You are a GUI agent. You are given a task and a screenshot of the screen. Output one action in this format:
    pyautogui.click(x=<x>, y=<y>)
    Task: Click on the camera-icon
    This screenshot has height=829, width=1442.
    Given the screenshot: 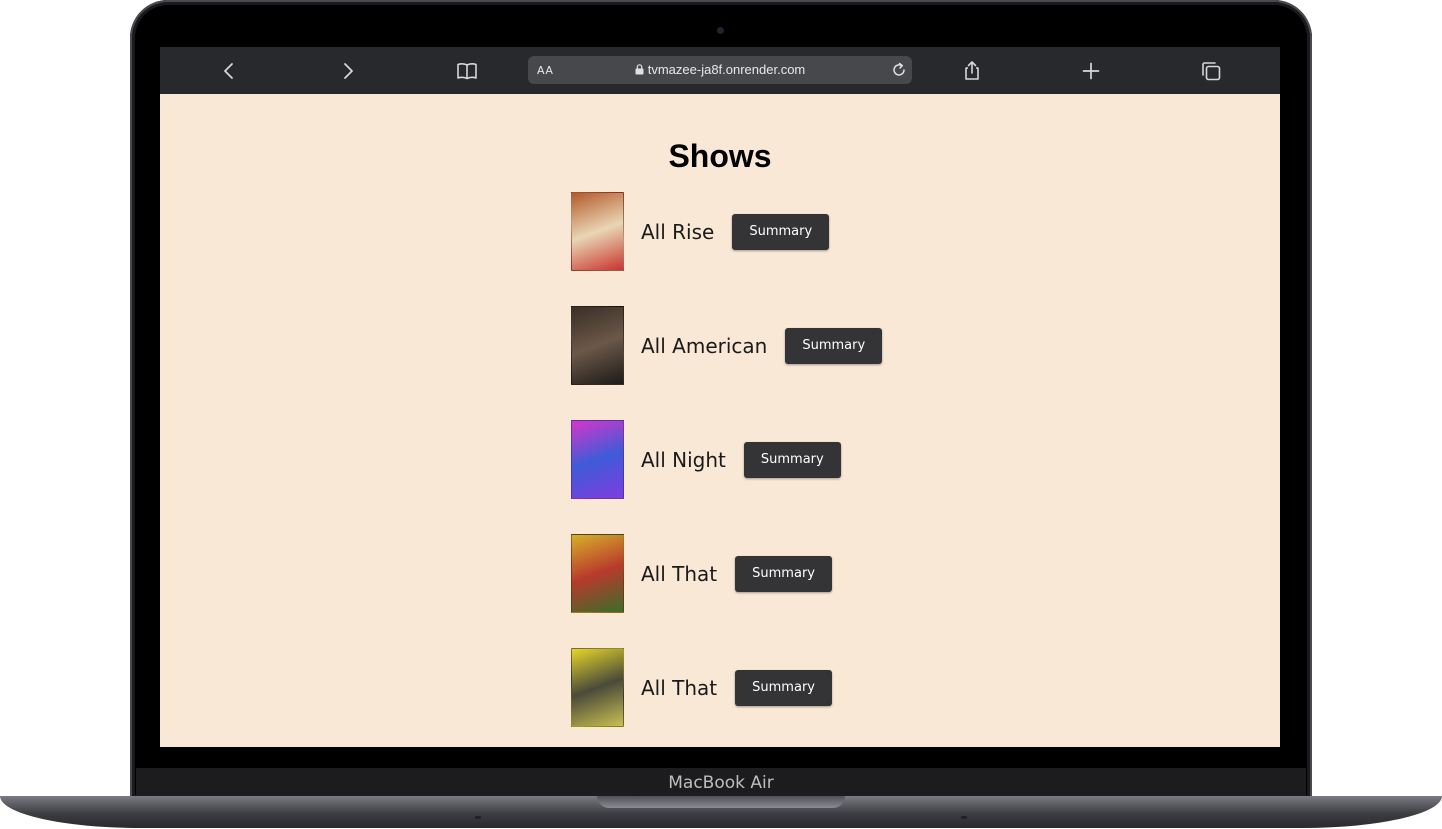 What is the action you would take?
    pyautogui.click(x=720, y=30)
    